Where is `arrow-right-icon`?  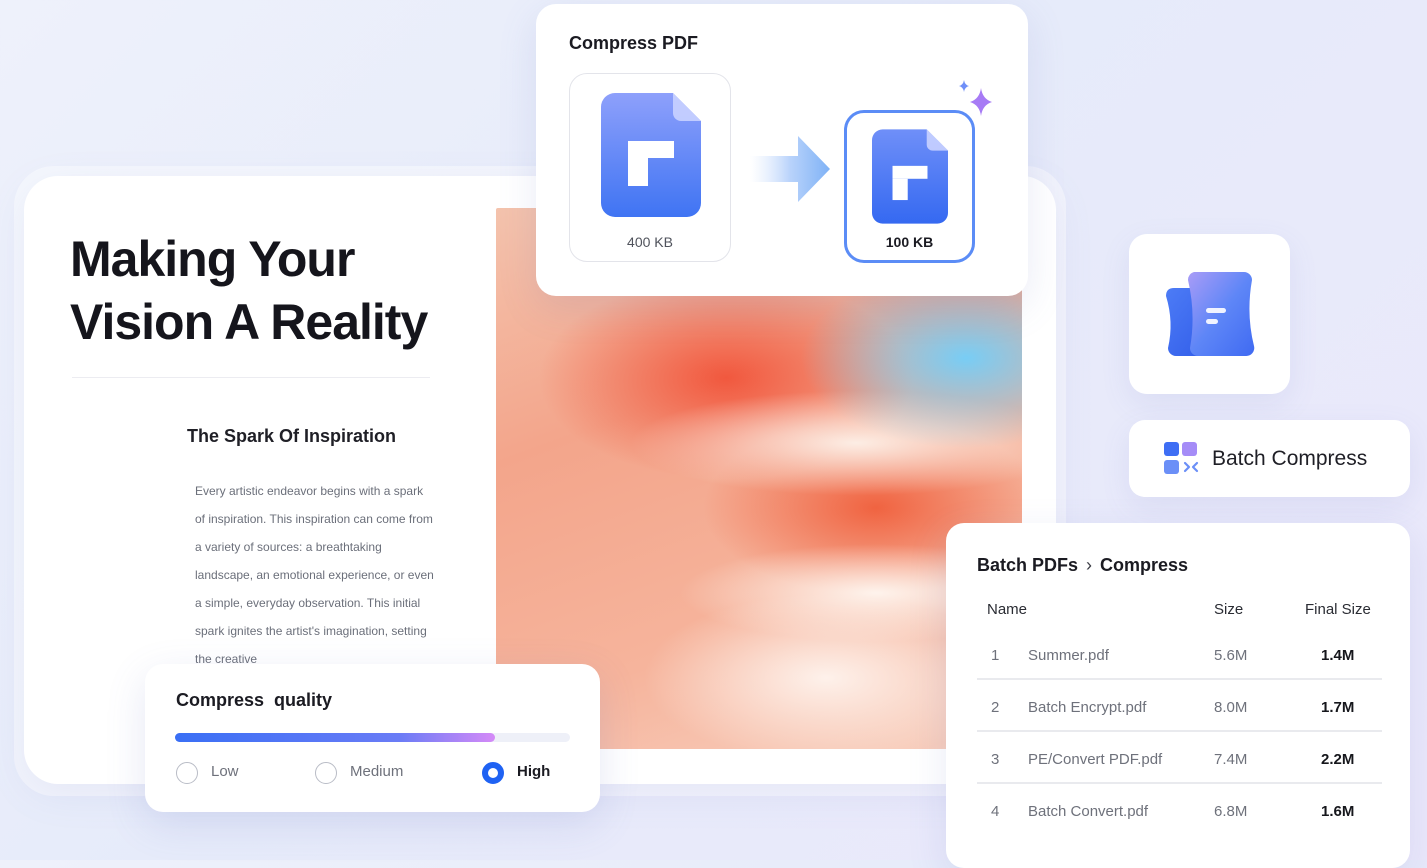 arrow-right-icon is located at coordinates (790, 169).